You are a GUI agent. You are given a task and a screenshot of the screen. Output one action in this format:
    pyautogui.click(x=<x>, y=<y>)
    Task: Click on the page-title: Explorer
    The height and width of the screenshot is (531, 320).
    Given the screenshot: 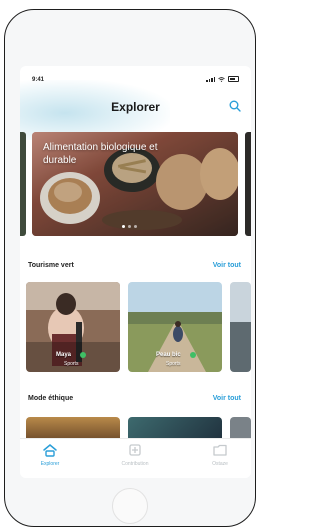 What is the action you would take?
    pyautogui.click(x=135, y=107)
    